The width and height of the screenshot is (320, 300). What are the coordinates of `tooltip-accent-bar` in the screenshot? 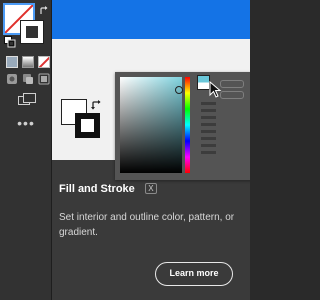 It's located at (151, 19).